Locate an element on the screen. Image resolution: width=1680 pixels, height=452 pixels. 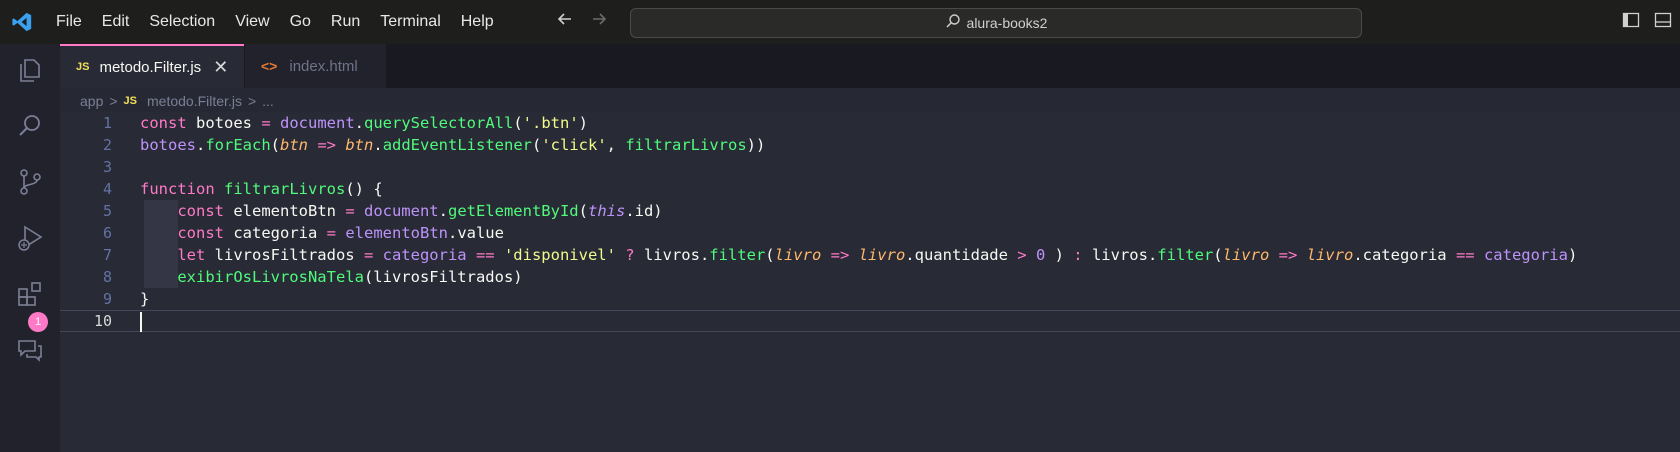
menu-edit: Edit is located at coordinates (116, 22).